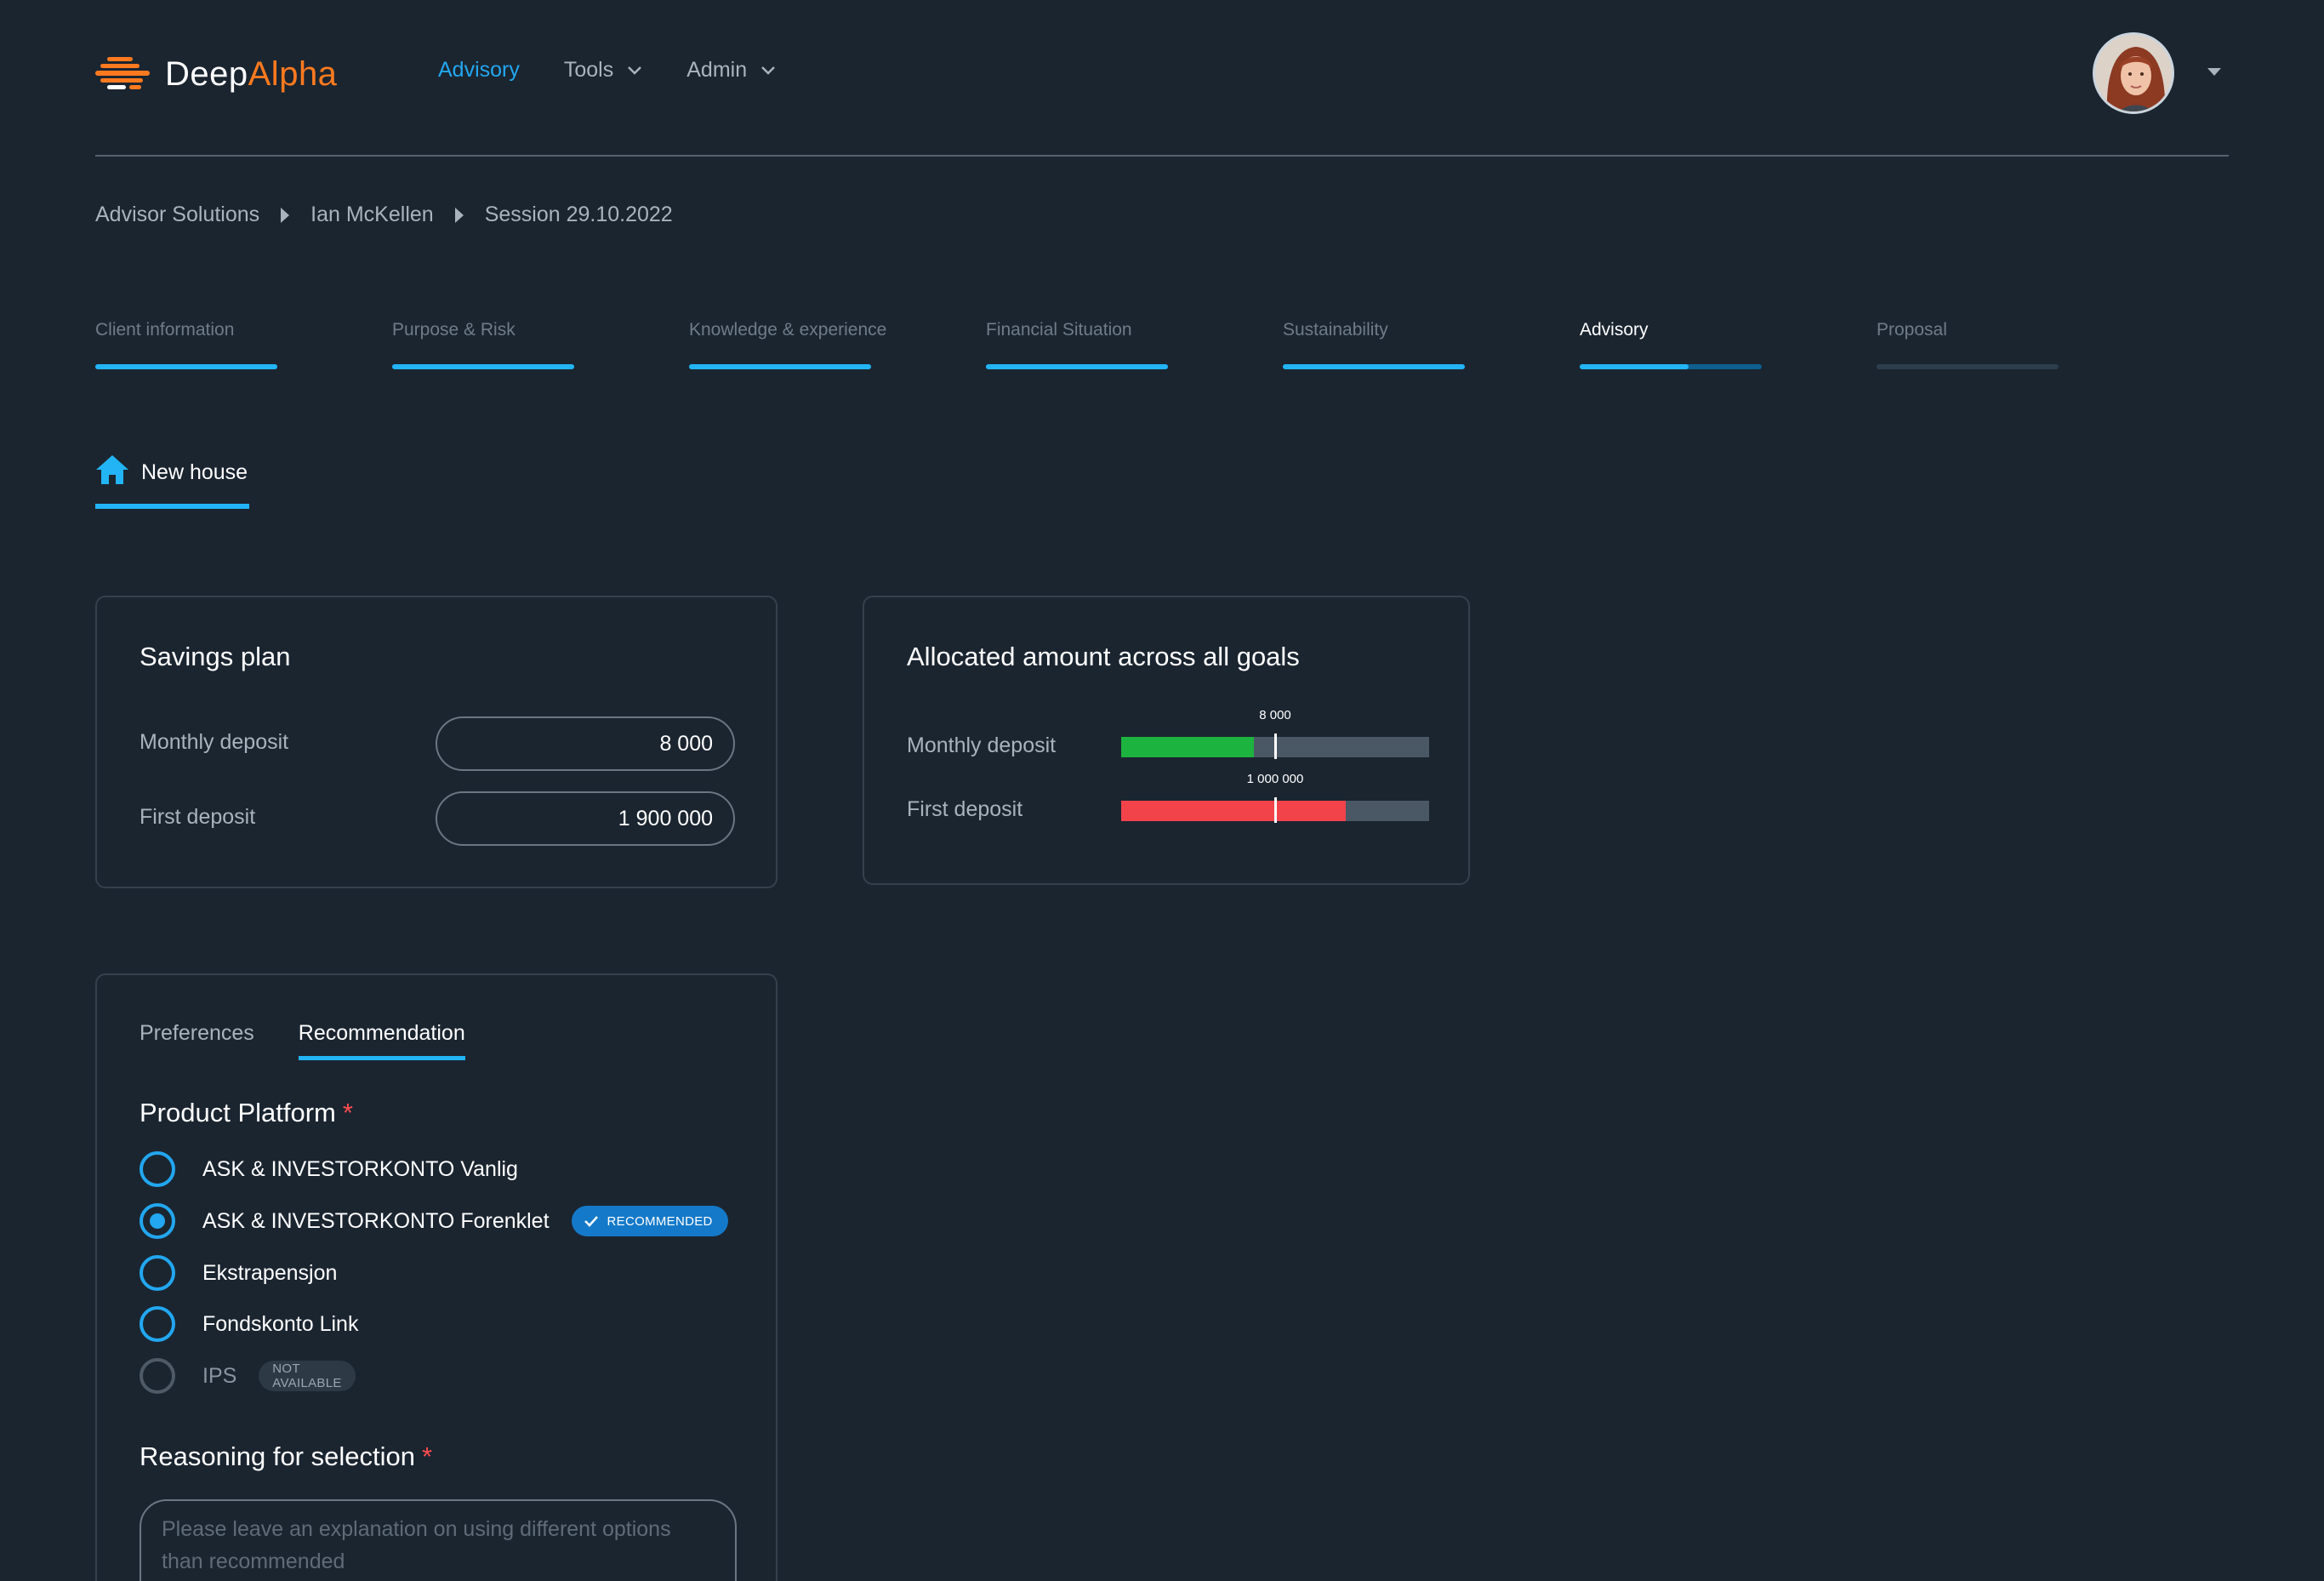  What do you see at coordinates (965, 809) in the screenshot?
I see `allocated-first-label: First deposit` at bounding box center [965, 809].